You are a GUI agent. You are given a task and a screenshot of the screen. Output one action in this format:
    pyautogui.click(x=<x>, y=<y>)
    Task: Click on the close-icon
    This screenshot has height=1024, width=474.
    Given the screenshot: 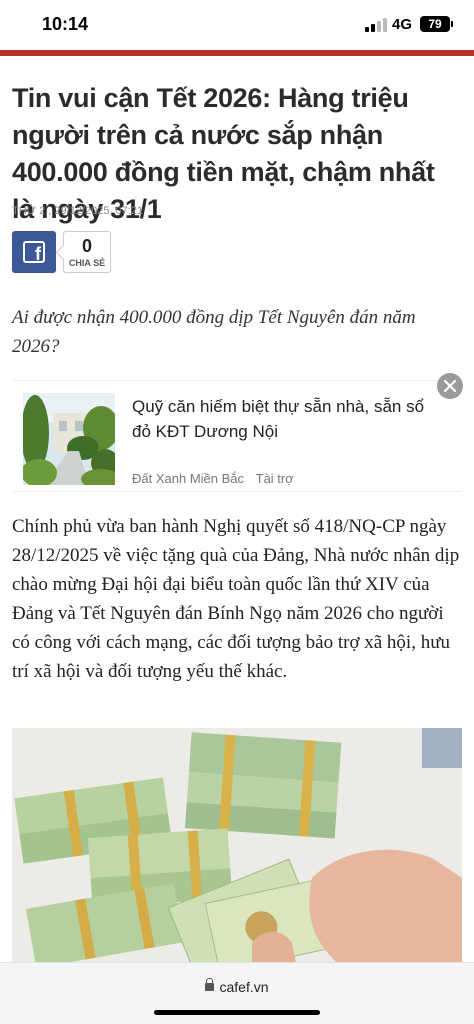 What is the action you would take?
    pyautogui.click(x=450, y=386)
    